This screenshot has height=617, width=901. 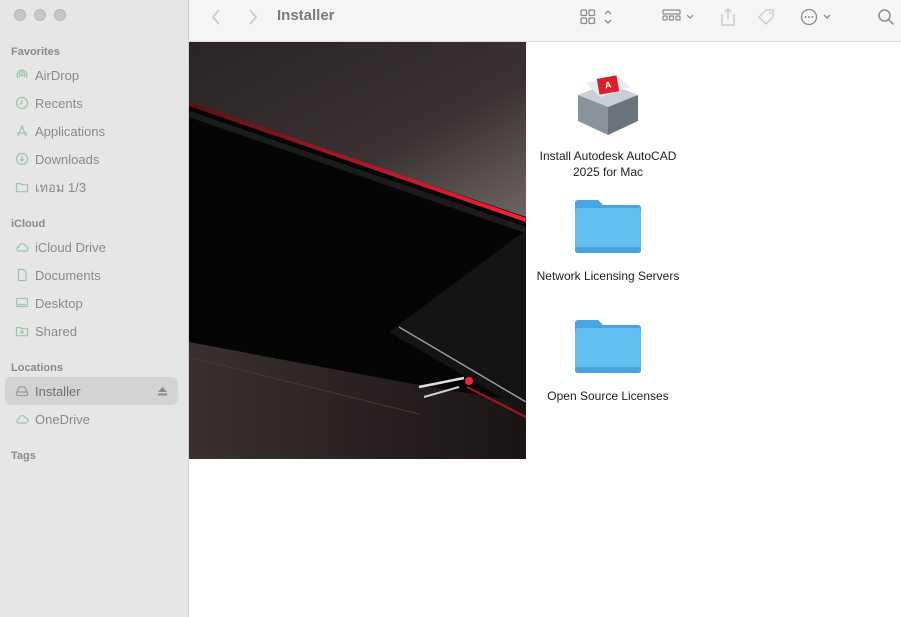 What do you see at coordinates (22, 331) in the screenshot?
I see `shared-folder-icon` at bounding box center [22, 331].